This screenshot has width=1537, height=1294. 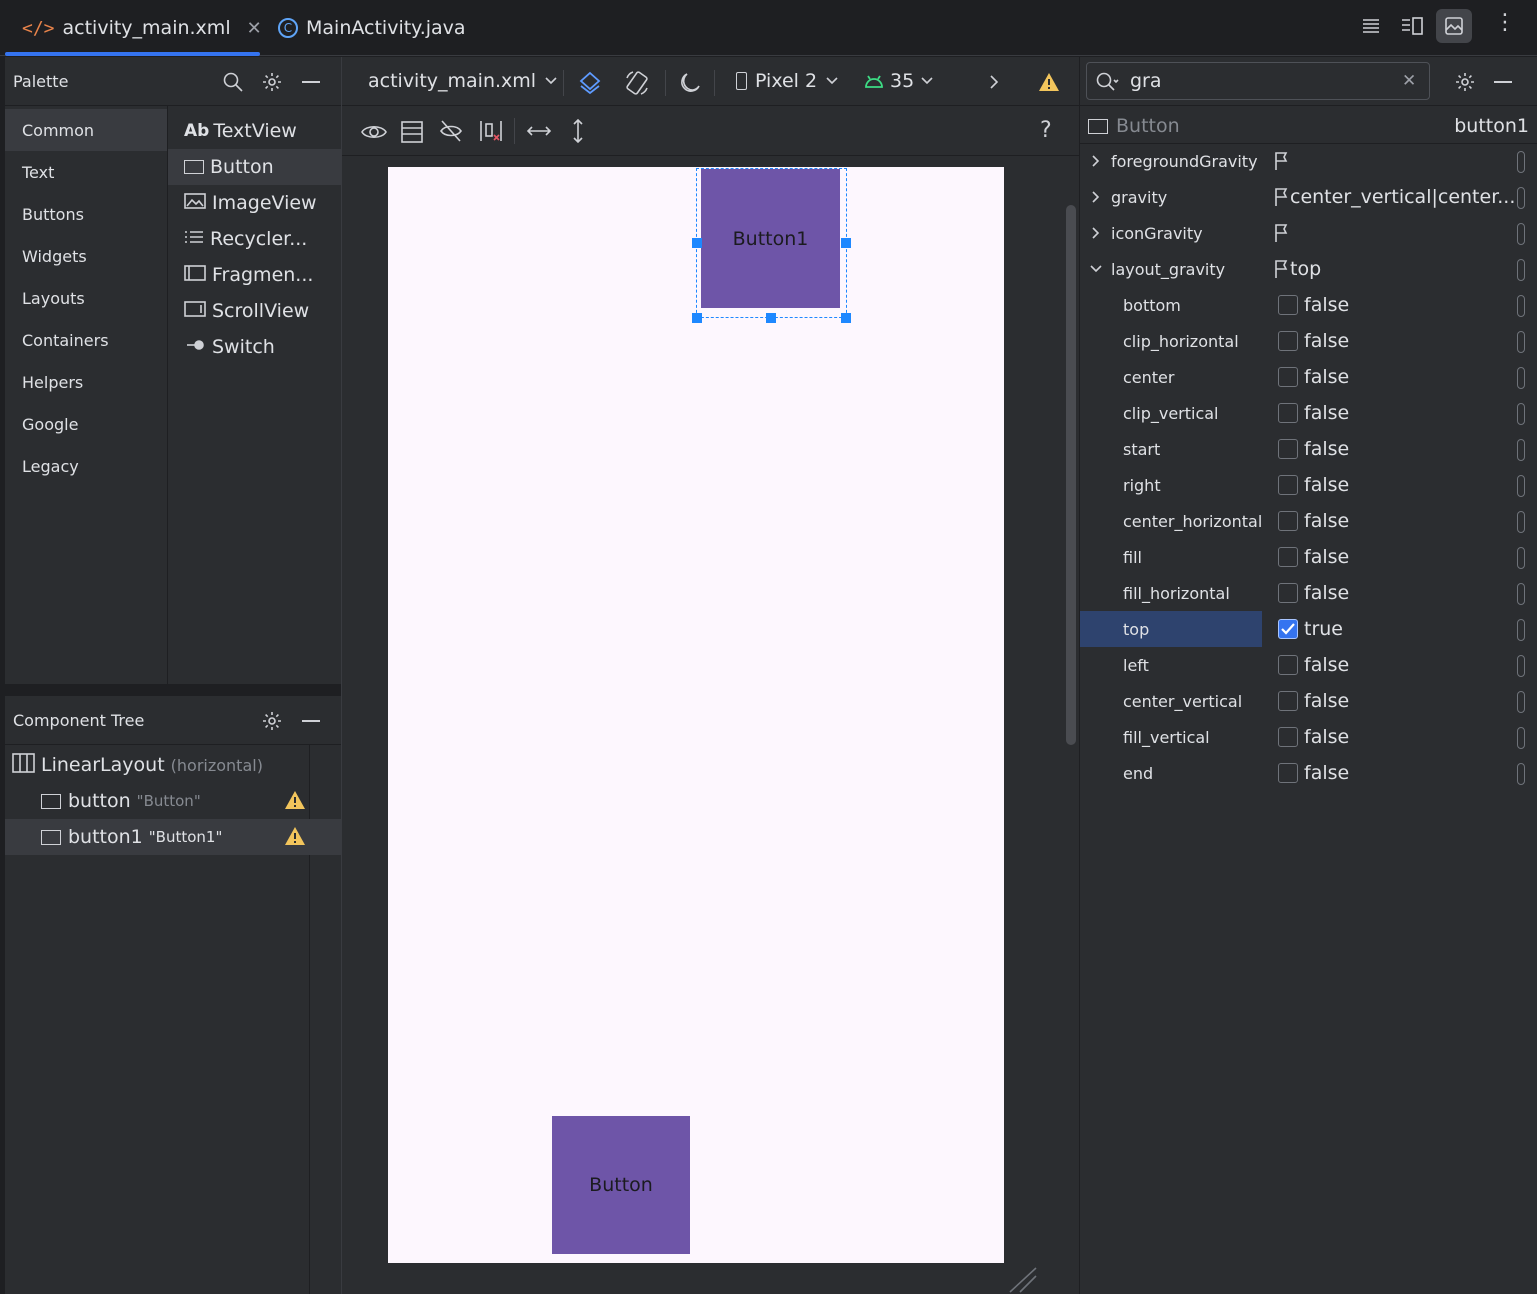 I want to click on attribute-row-fill: fill false, so click(x=1308, y=557).